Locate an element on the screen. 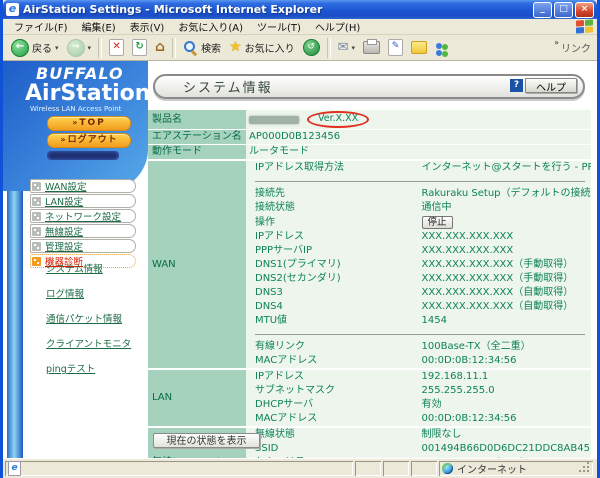  favorites-button: ★ お気に入り is located at coordinates (262, 48).